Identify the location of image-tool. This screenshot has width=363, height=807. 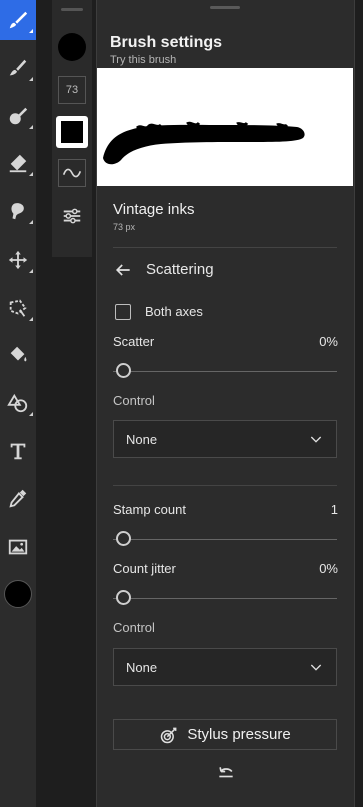
(18, 547).